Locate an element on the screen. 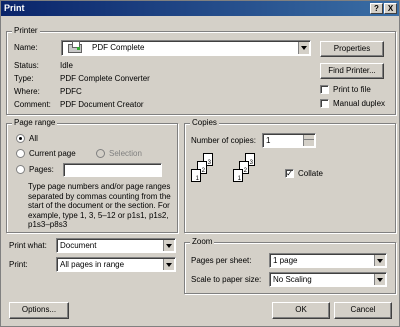 The height and width of the screenshot is (327, 400). selection-label: Selection is located at coordinates (125, 154).